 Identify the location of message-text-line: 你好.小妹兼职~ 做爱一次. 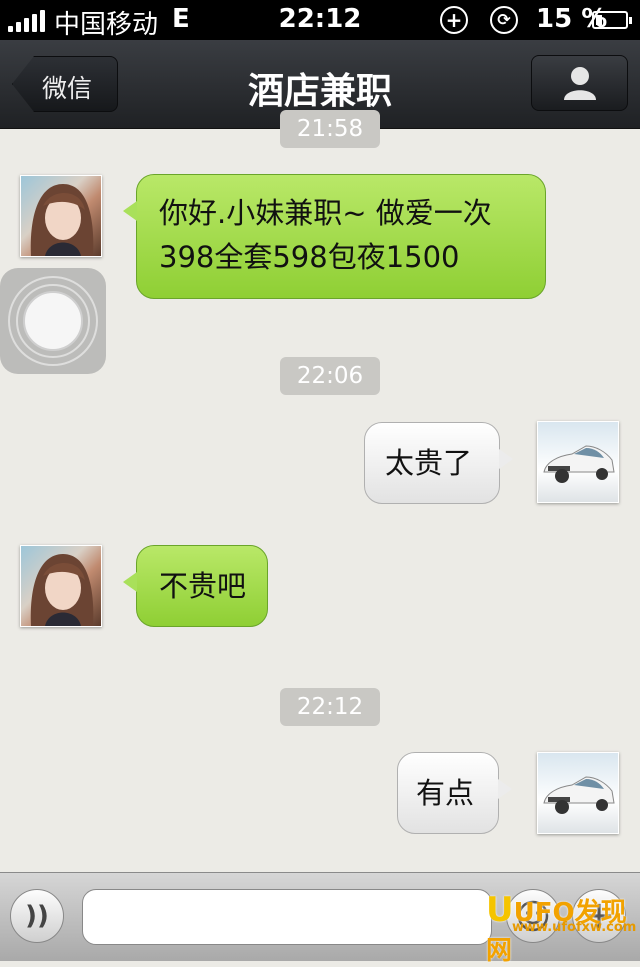
(325, 213).